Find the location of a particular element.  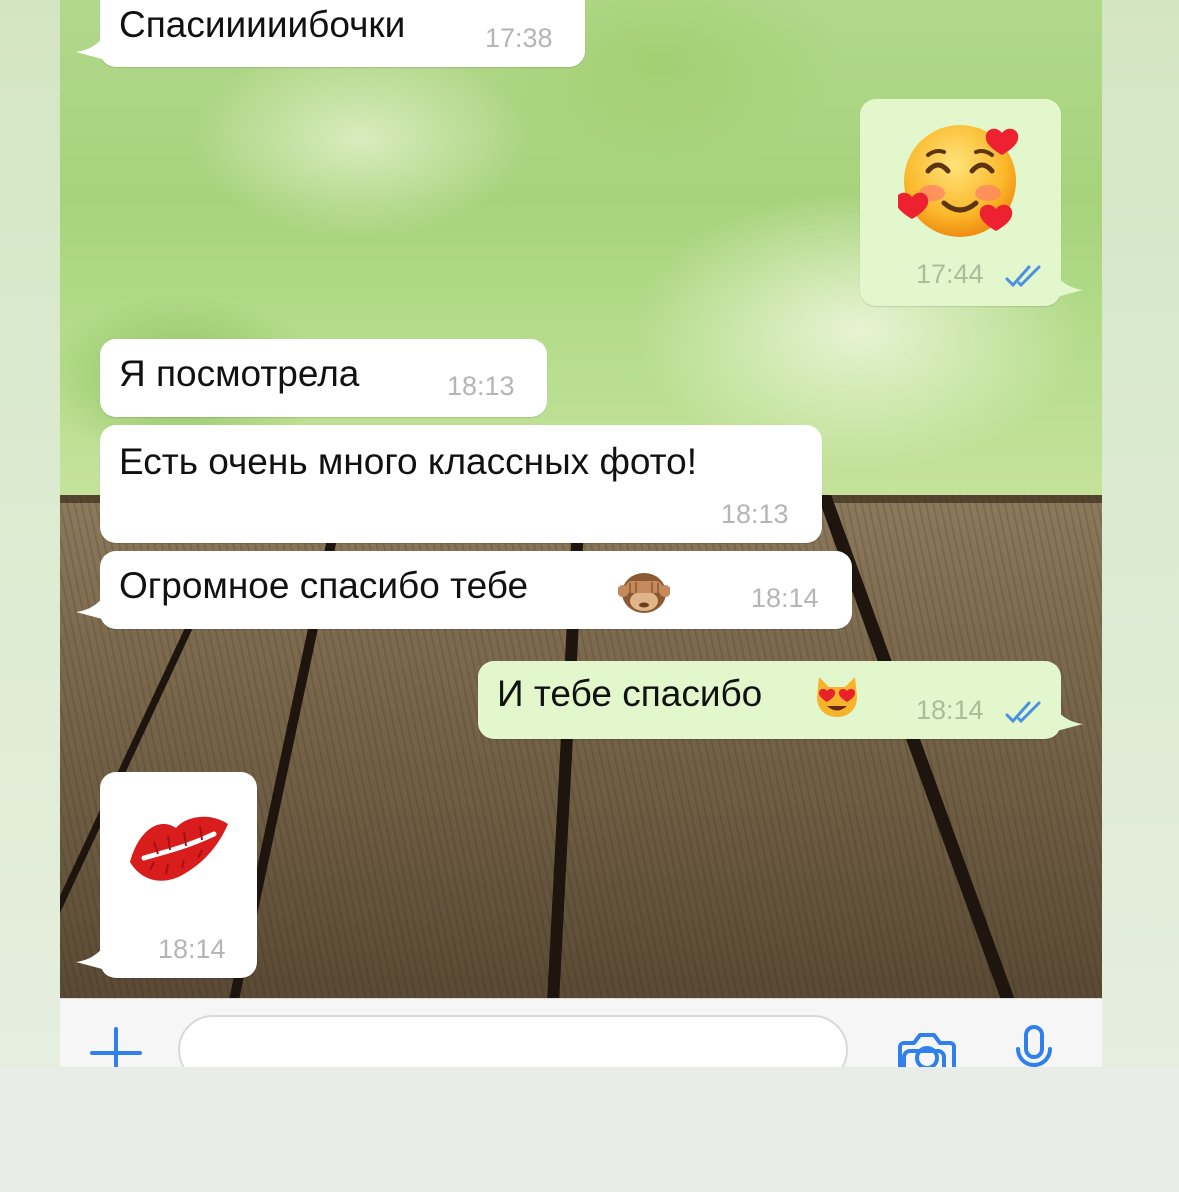

message-text: Я посмотрела is located at coordinates (239, 373).